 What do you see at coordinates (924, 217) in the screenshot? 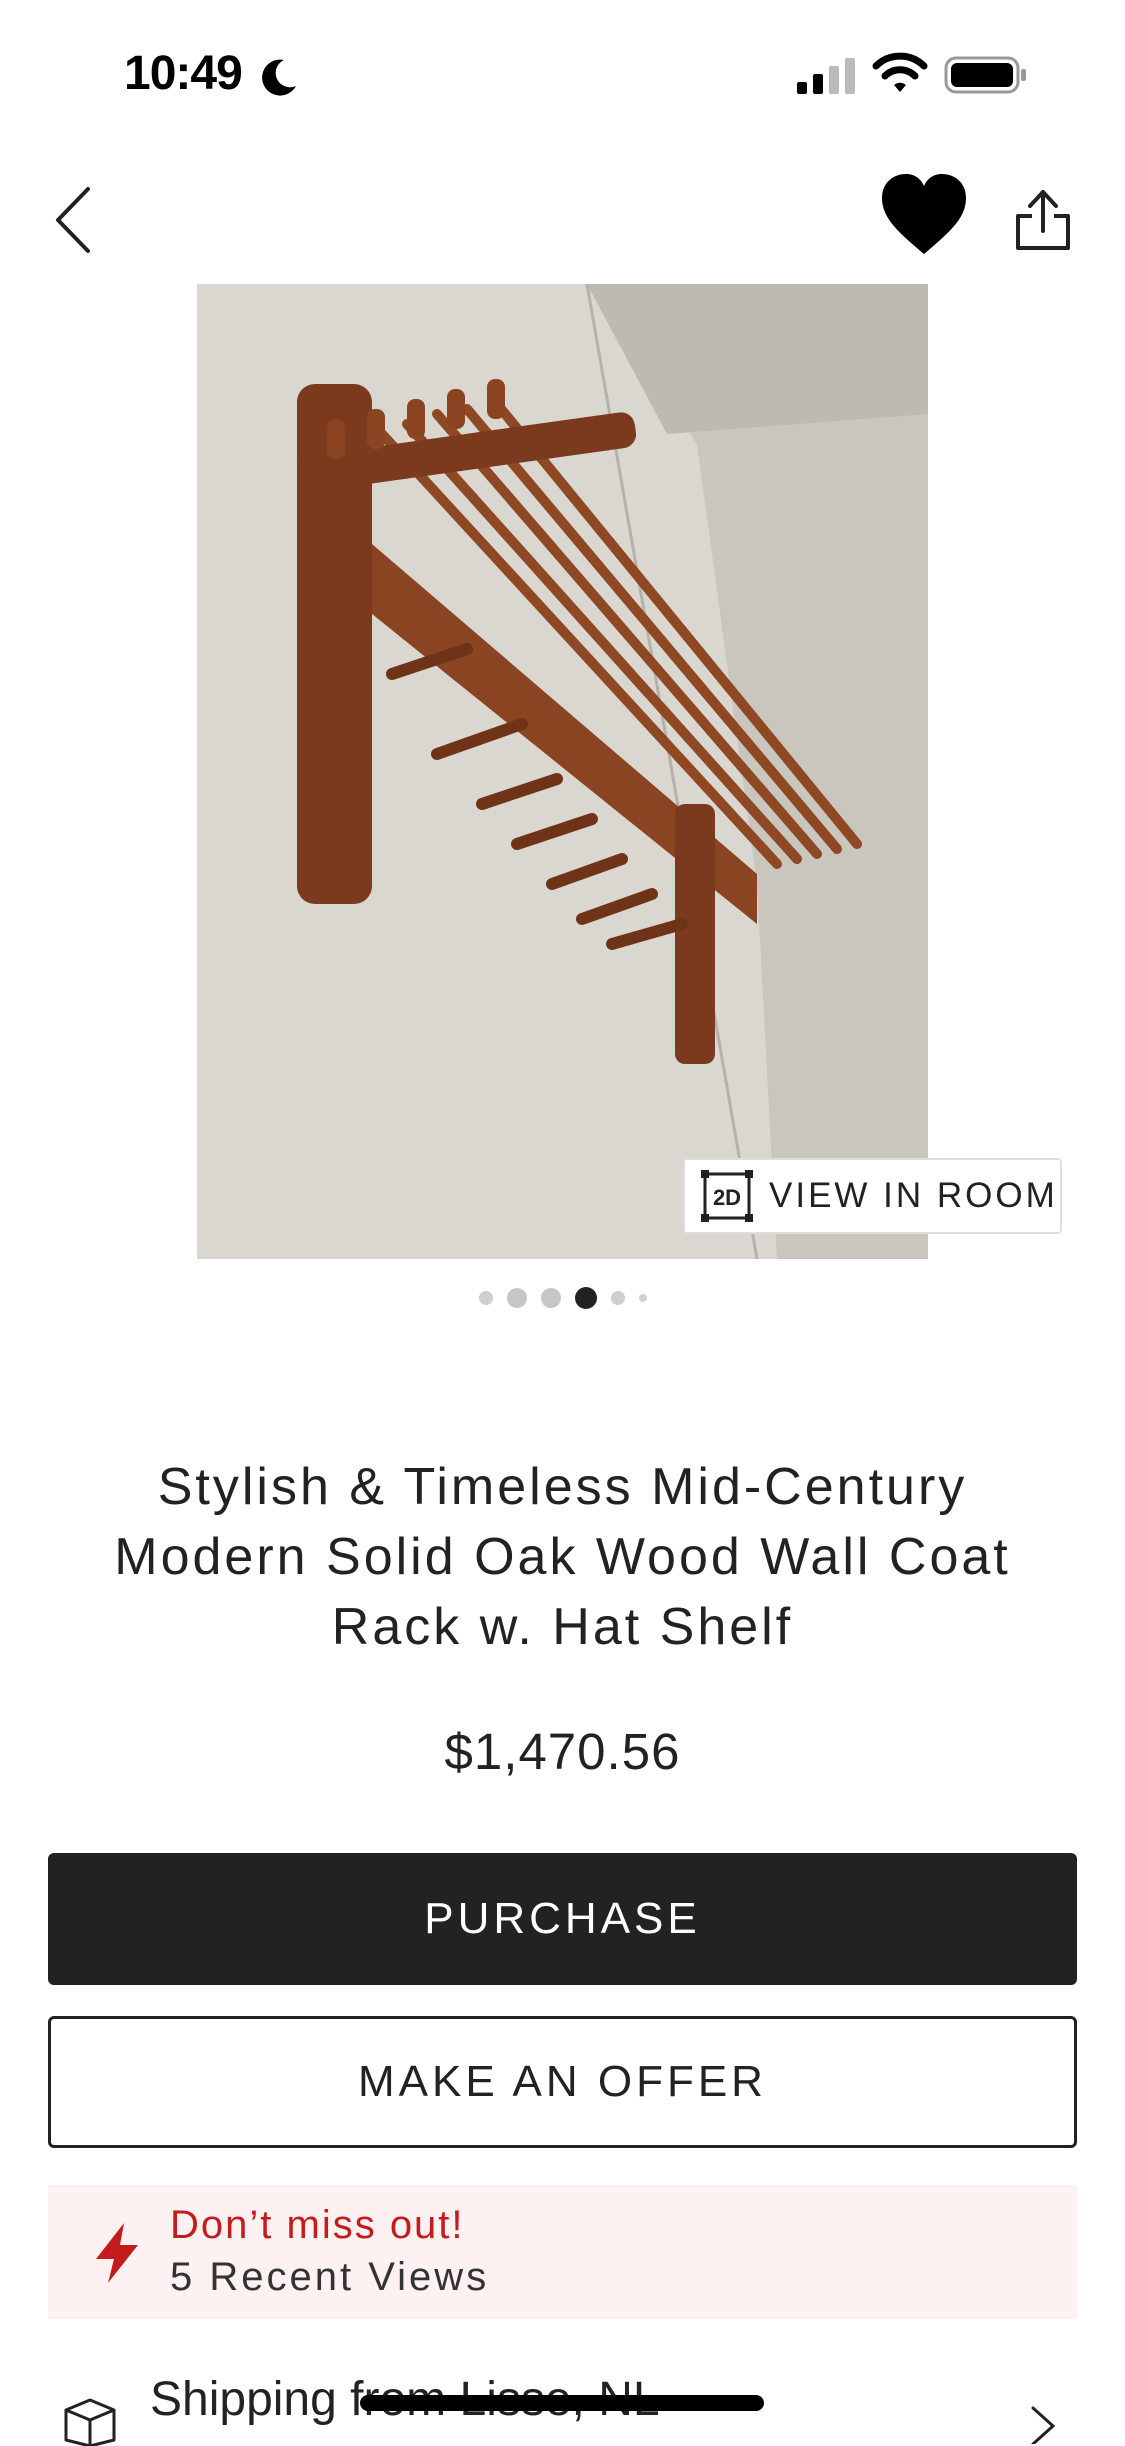
I see `heart-icon` at bounding box center [924, 217].